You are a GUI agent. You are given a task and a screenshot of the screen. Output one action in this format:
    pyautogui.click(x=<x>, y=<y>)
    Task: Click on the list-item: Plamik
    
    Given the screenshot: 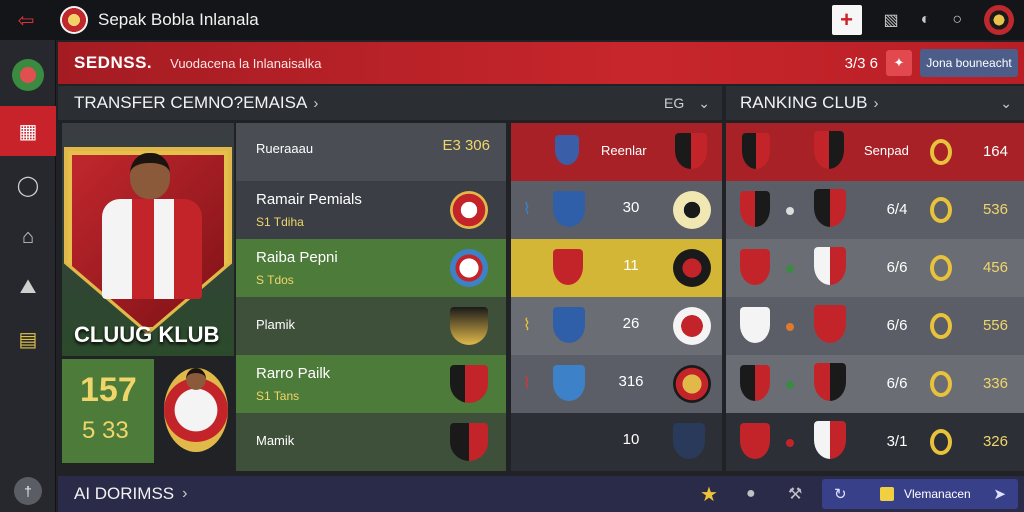 What is the action you would take?
    pyautogui.click(x=371, y=326)
    